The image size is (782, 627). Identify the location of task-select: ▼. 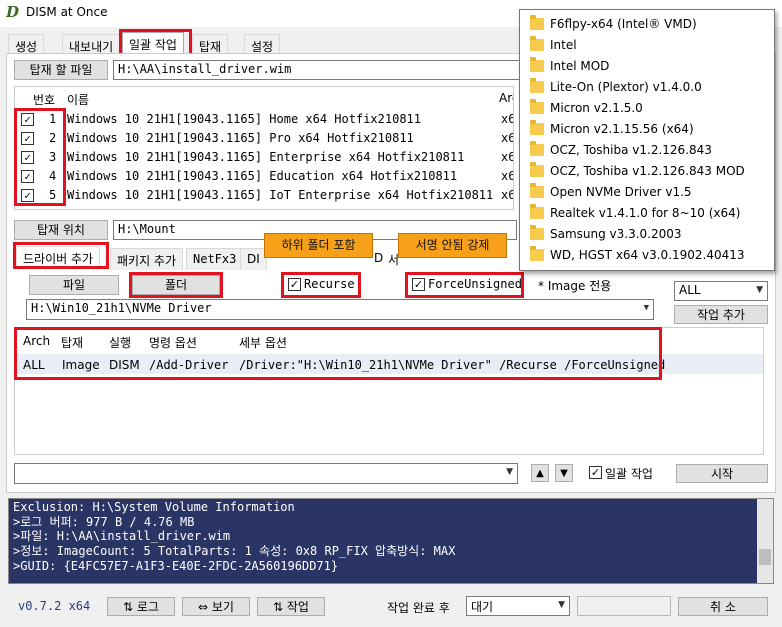
(266, 473).